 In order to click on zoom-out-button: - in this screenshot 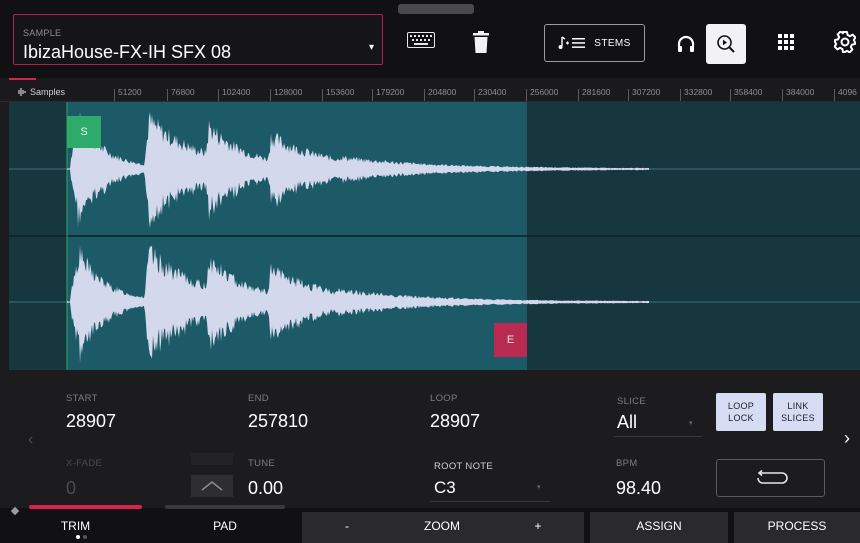, I will do `click(347, 526)`.